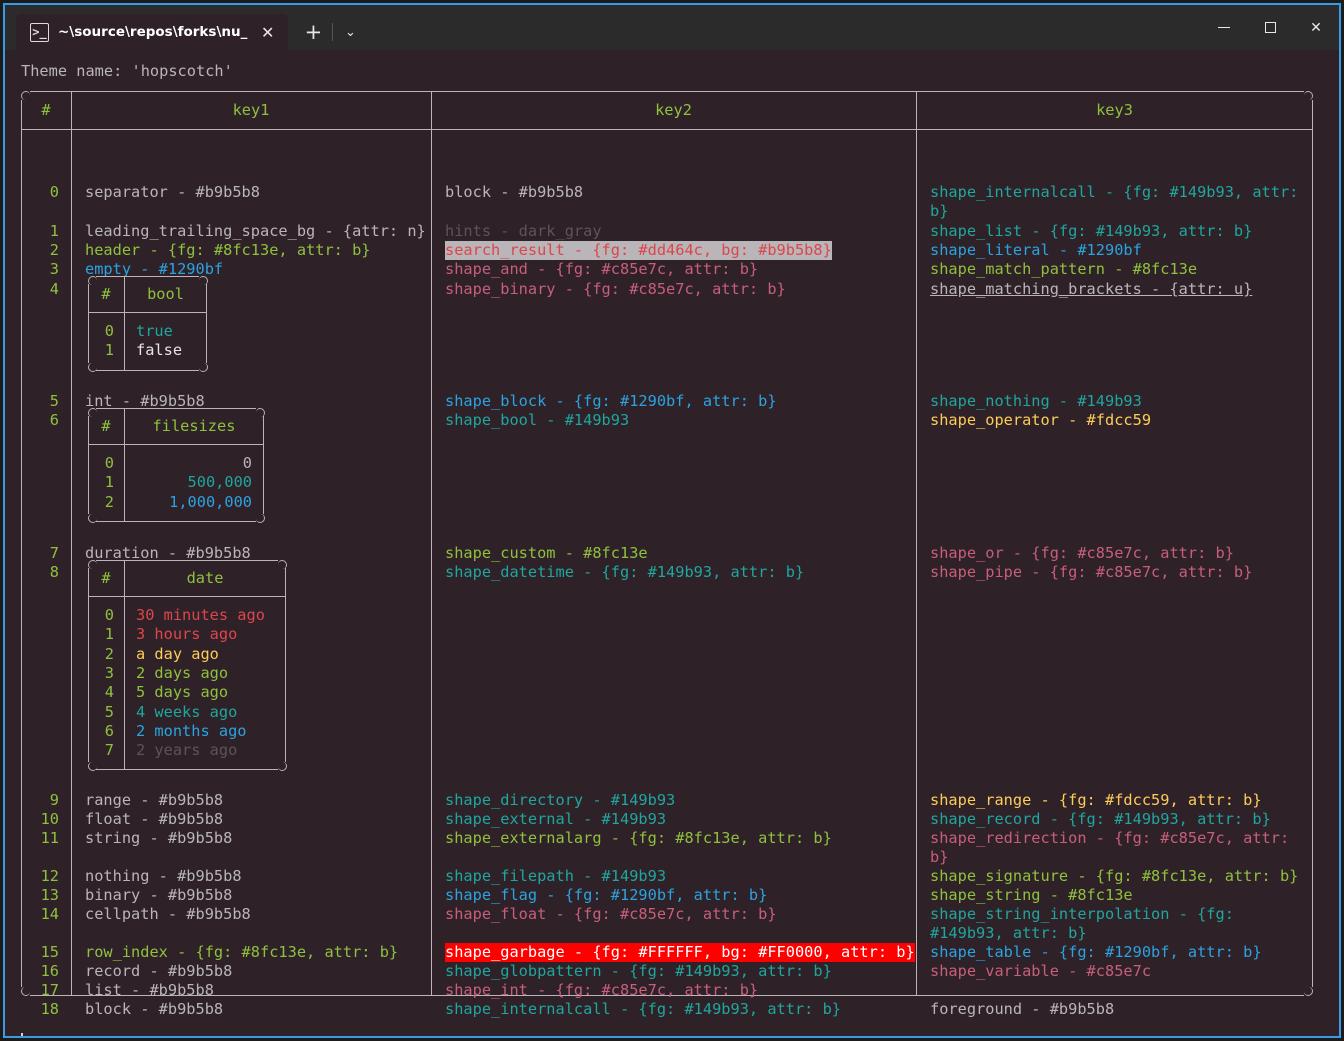  I want to click on terminal-tab: >_ ~\source\repos\forks\nu_scrip ✕, so click(152, 32).